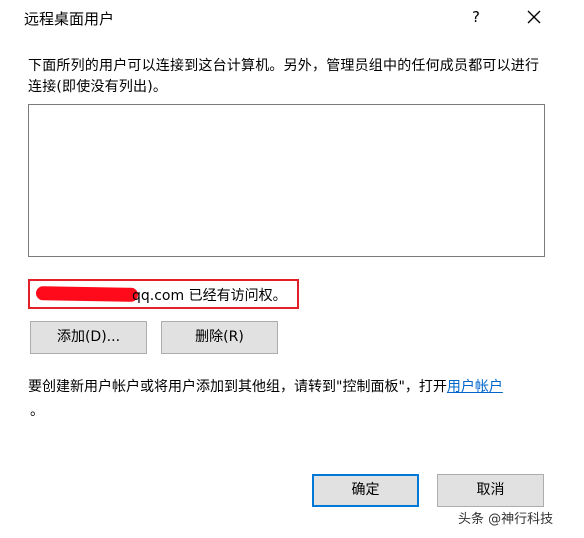  What do you see at coordinates (490, 490) in the screenshot?
I see `cancel-button: 取消` at bounding box center [490, 490].